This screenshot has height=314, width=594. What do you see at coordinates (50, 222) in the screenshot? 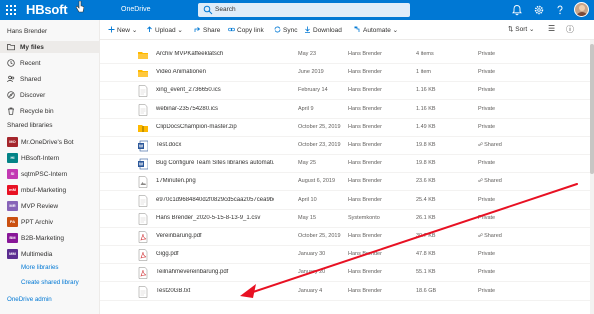
I see `library-item: PA PPT Archiv` at bounding box center [50, 222].